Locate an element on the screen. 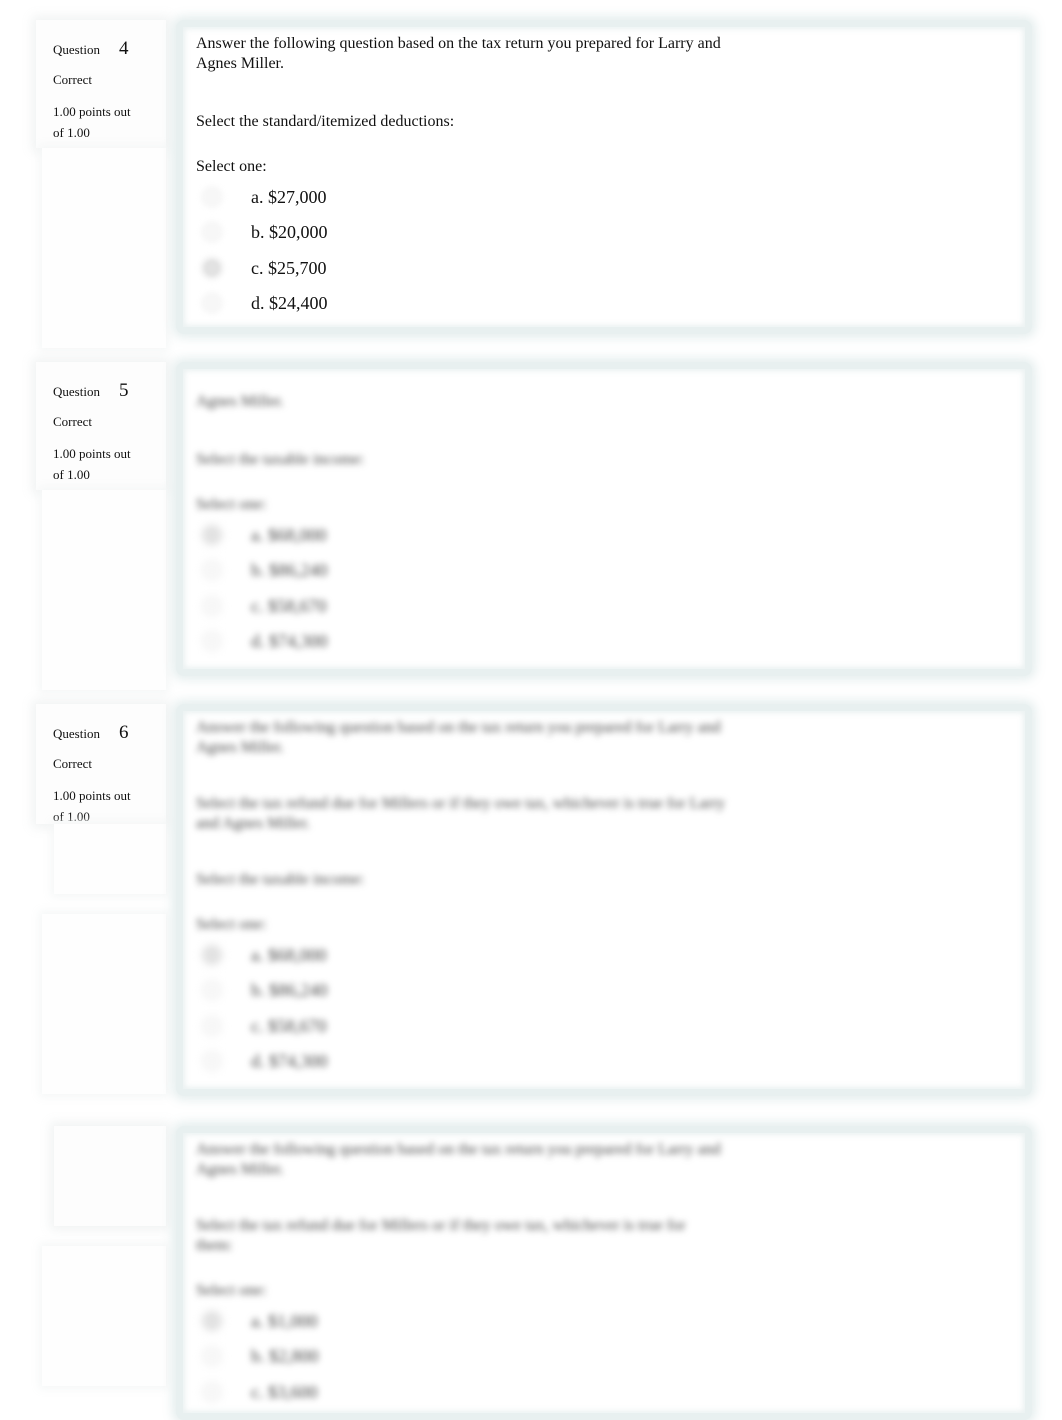  answer-options: a. $1,000 b. $2,800 c. $3,600 is located at coordinates (610, 1356).